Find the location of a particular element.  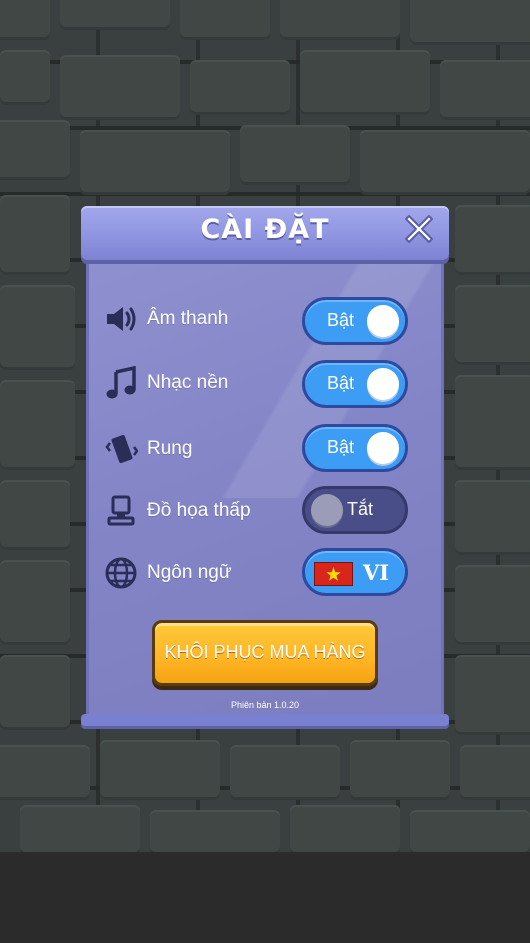

vibrate-toggle: Bật is located at coordinates (355, 448).